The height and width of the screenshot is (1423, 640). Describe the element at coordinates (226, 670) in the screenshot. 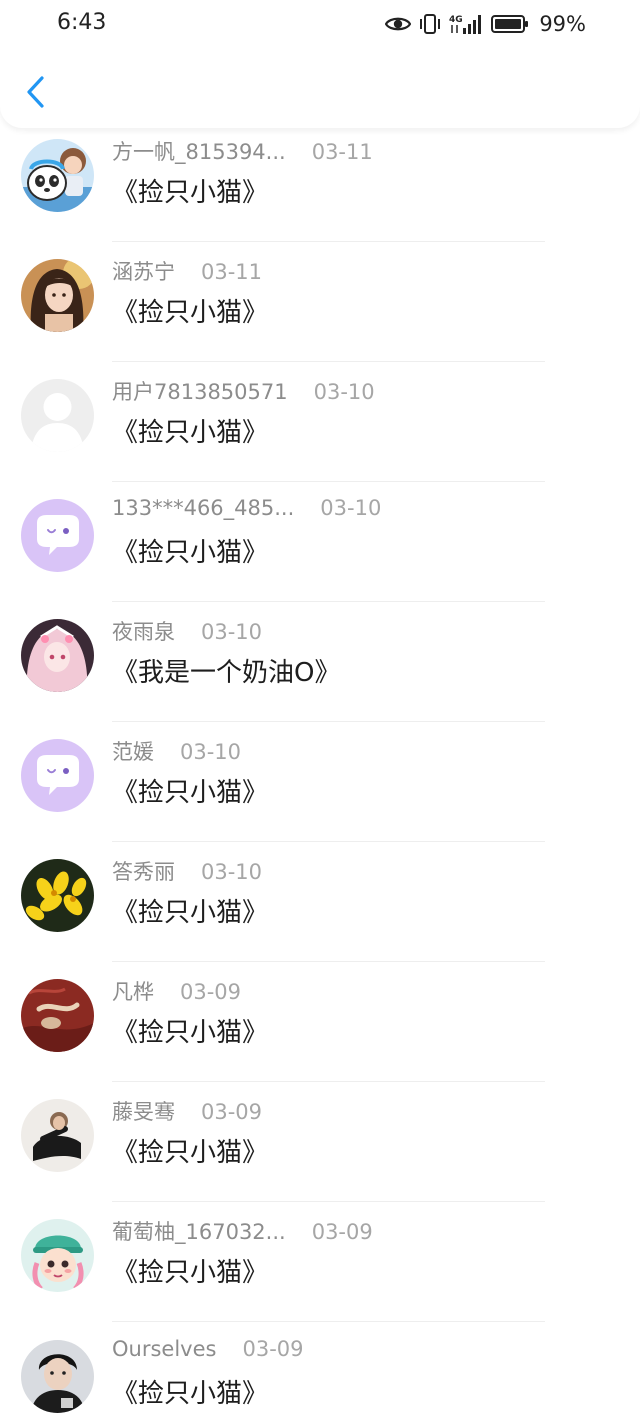

I see `book-title: 《我是一个奶油O》` at that location.